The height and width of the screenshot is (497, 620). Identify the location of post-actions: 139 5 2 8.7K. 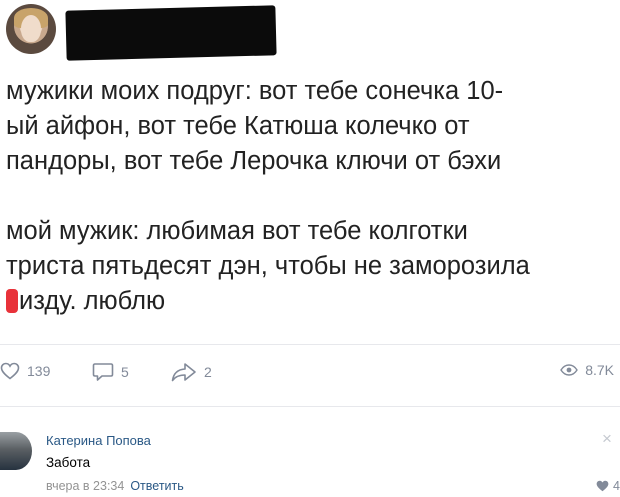
(310, 373).